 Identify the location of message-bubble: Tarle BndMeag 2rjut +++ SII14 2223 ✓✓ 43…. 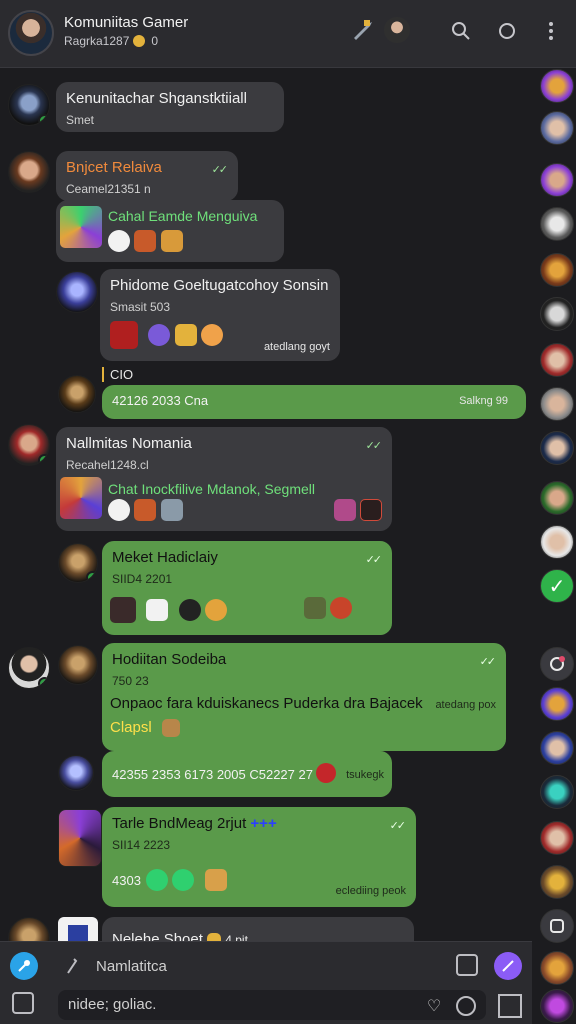
(259, 857).